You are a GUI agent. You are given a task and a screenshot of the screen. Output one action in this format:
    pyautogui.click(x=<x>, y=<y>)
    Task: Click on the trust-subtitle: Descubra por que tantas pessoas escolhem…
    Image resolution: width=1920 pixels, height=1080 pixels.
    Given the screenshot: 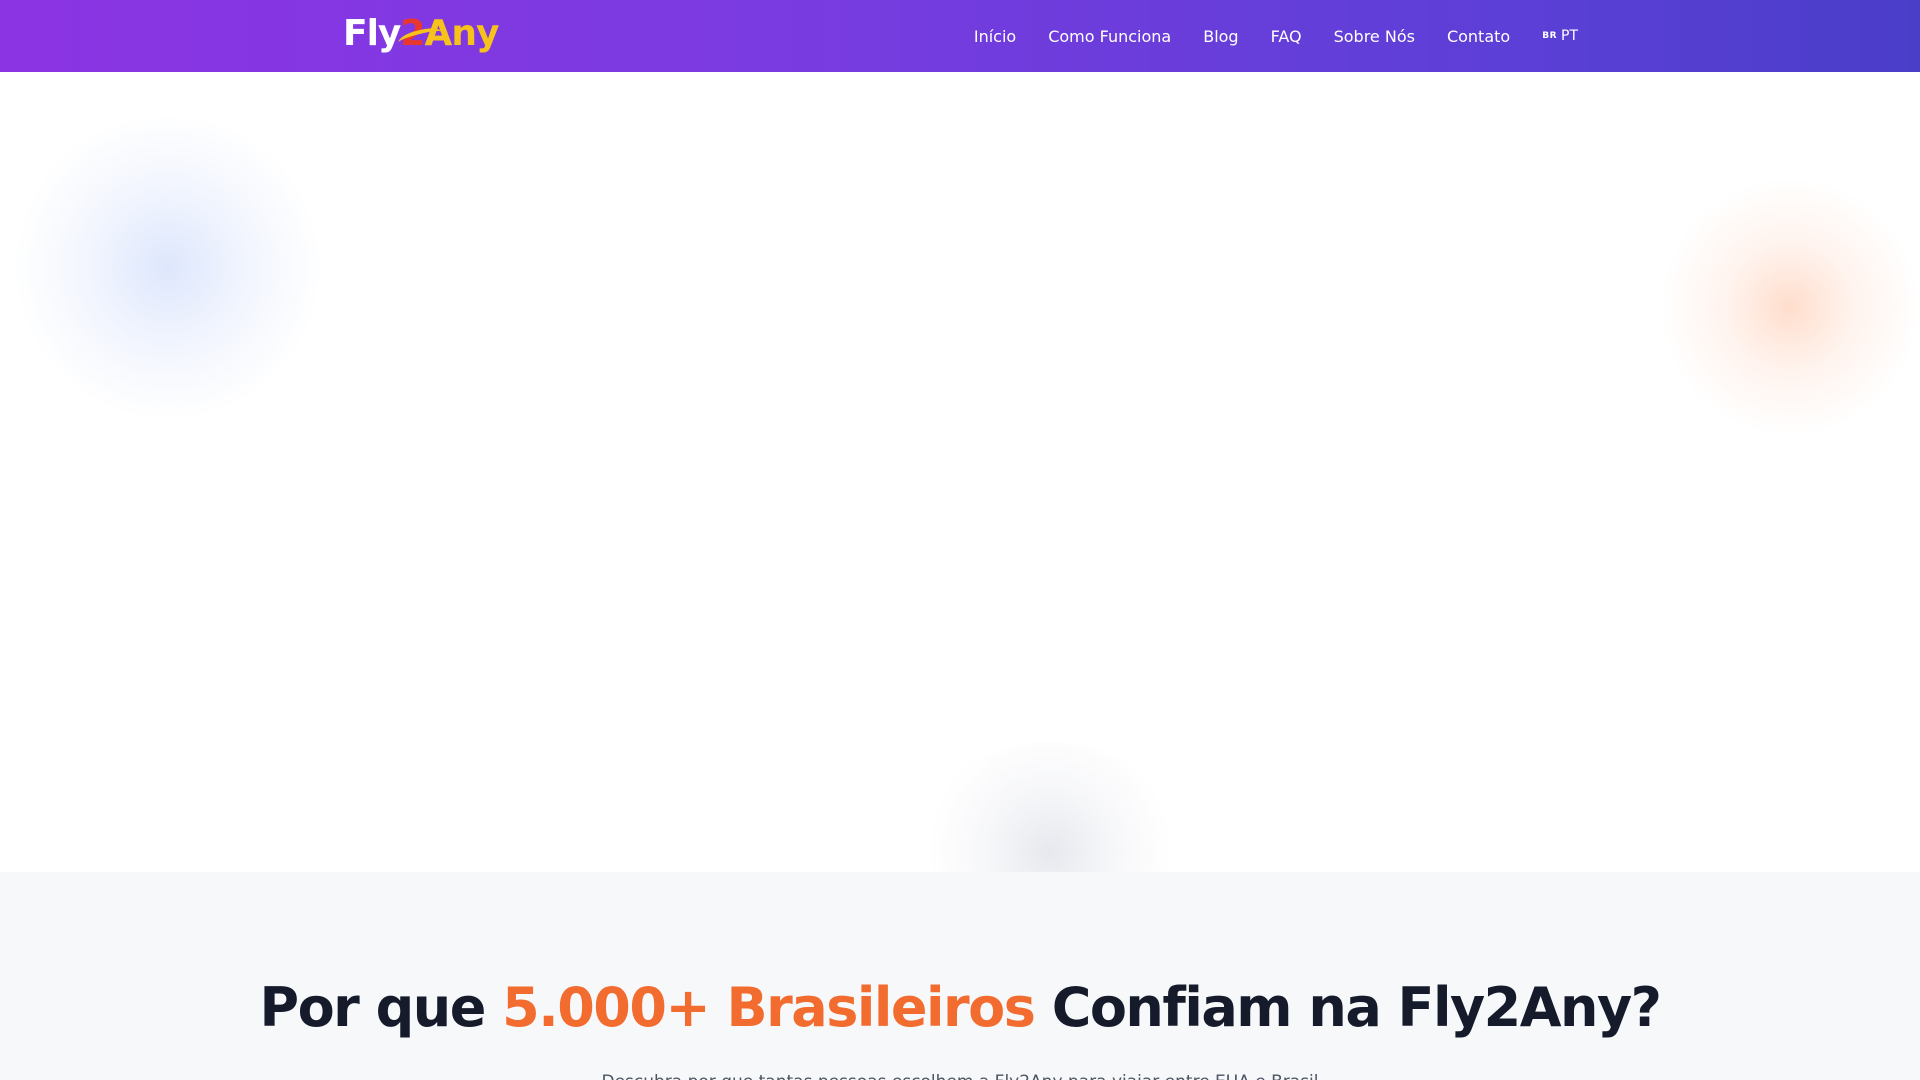 What is the action you would take?
    pyautogui.click(x=960, y=1076)
    